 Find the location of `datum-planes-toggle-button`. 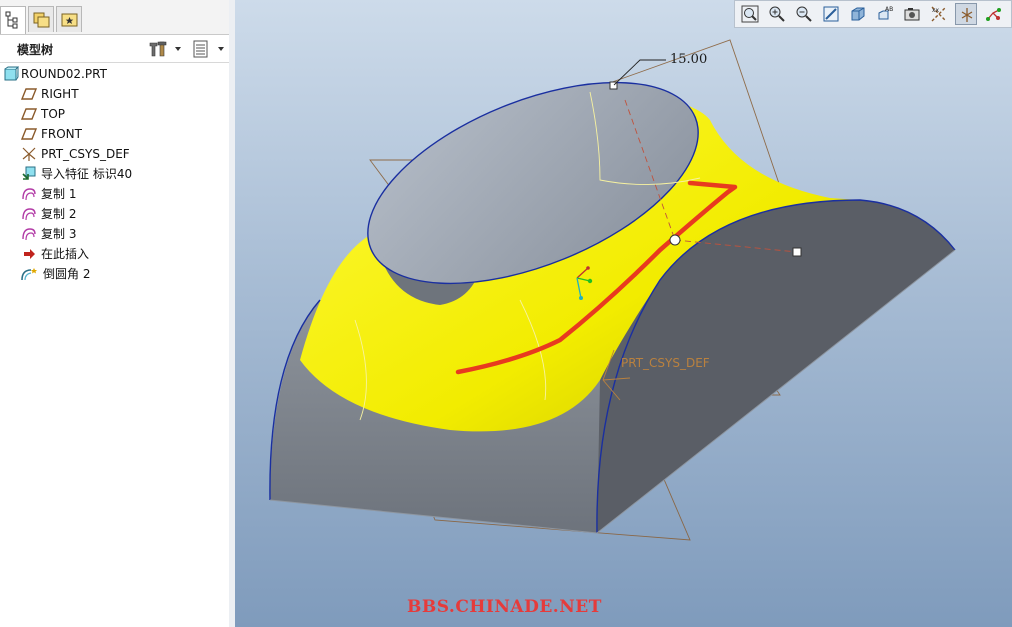

datum-planes-toggle-button is located at coordinates (966, 14).